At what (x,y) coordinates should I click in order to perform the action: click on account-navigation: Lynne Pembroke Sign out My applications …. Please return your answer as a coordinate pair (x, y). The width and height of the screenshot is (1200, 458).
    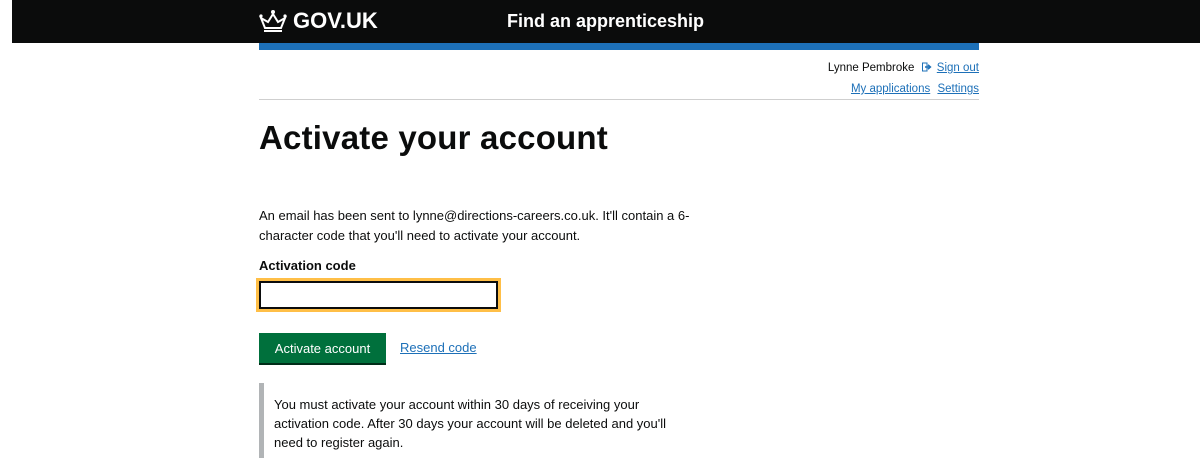
    Looking at the image, I should click on (903, 79).